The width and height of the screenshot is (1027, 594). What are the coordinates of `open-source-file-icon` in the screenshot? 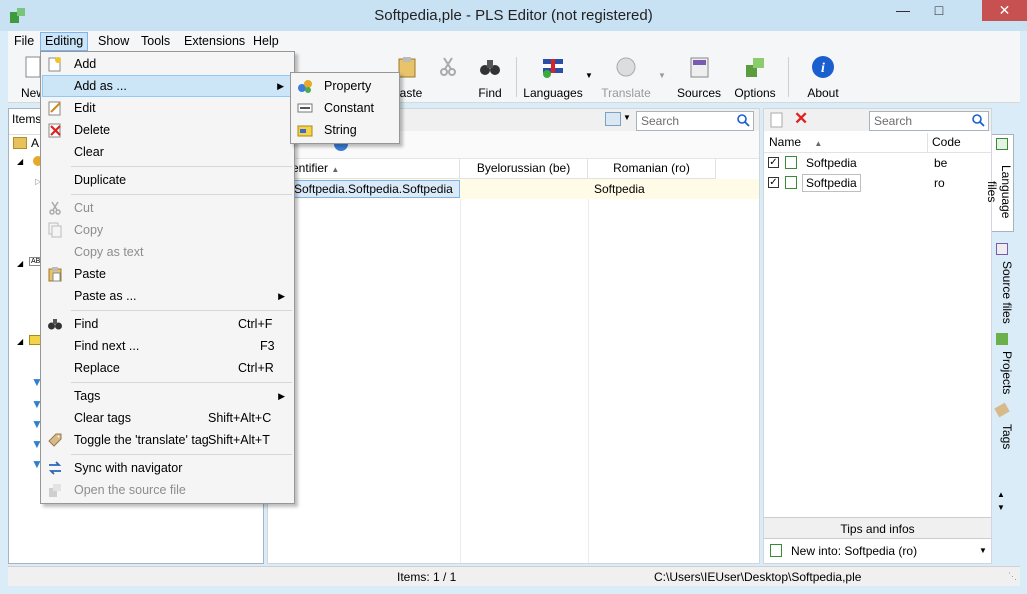 It's located at (55, 490).